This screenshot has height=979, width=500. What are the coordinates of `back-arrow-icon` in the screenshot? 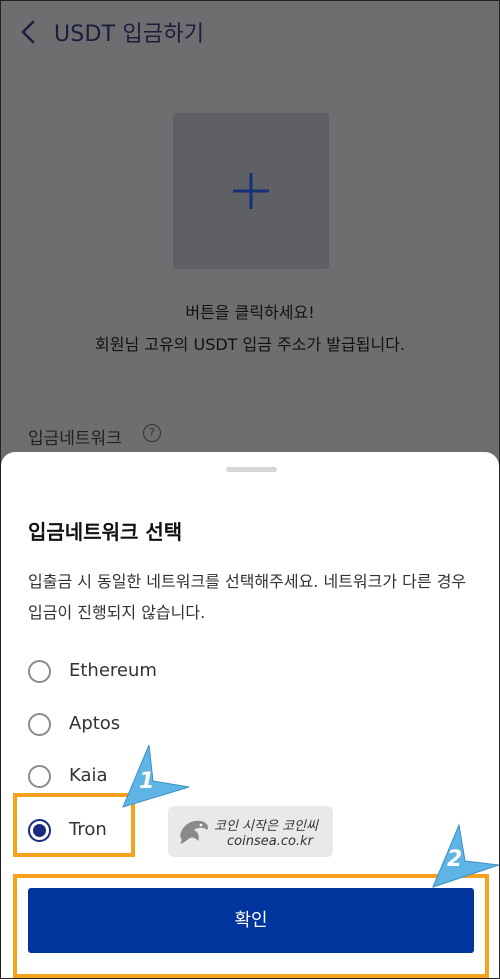 It's located at (30, 32).